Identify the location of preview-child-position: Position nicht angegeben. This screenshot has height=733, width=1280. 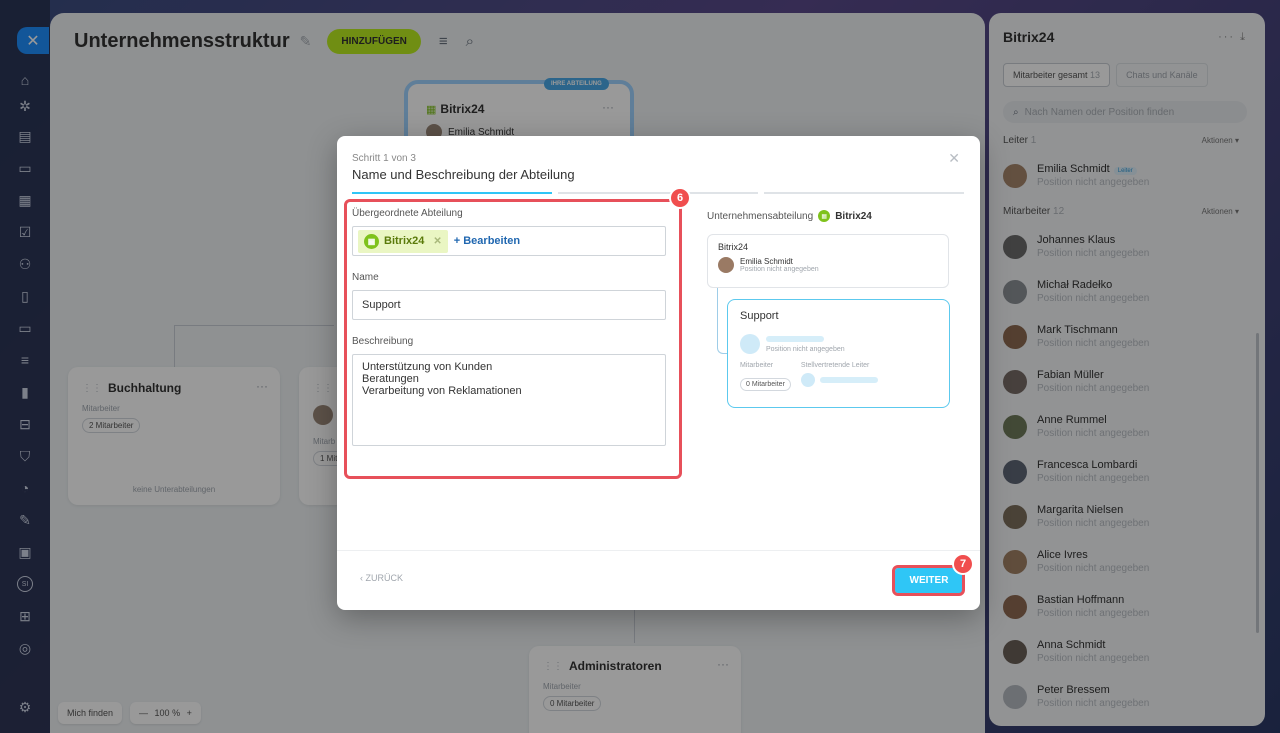
(805, 349).